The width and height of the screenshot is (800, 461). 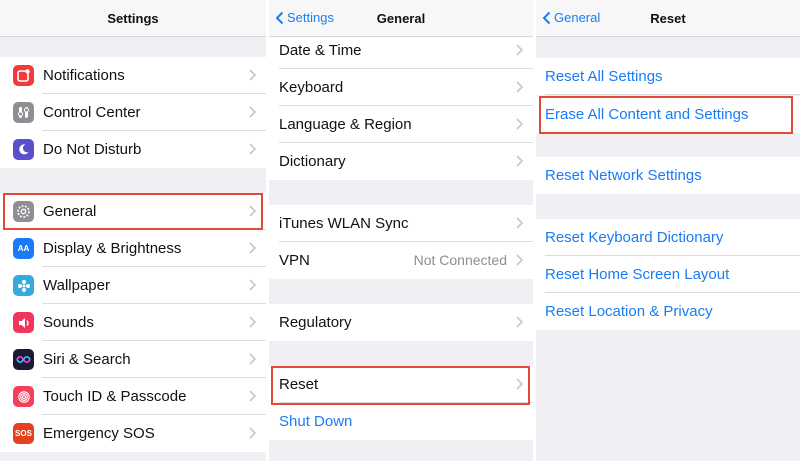 I want to click on item-label: VPN, so click(x=294, y=260).